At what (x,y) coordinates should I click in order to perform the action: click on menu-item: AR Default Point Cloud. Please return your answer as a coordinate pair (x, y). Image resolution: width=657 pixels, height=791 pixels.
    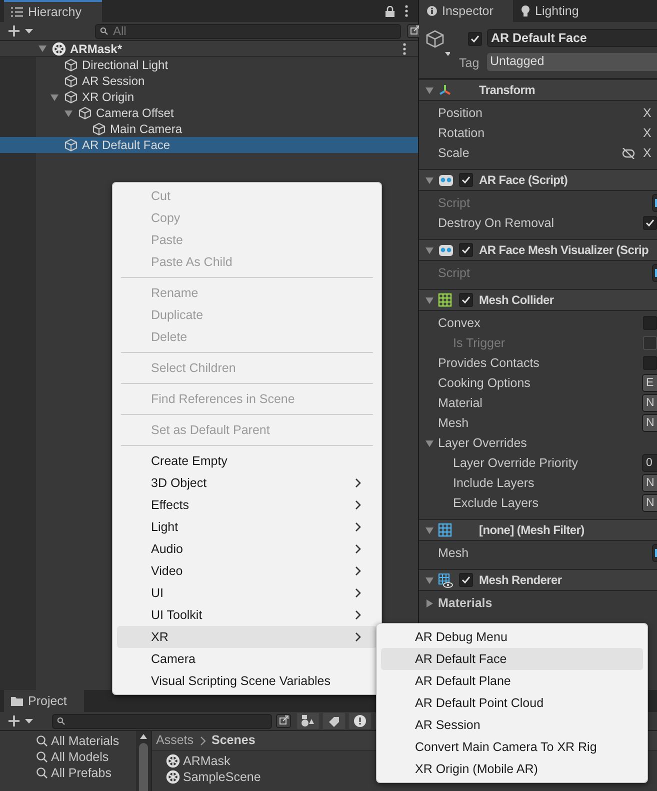
    Looking at the image, I should click on (512, 703).